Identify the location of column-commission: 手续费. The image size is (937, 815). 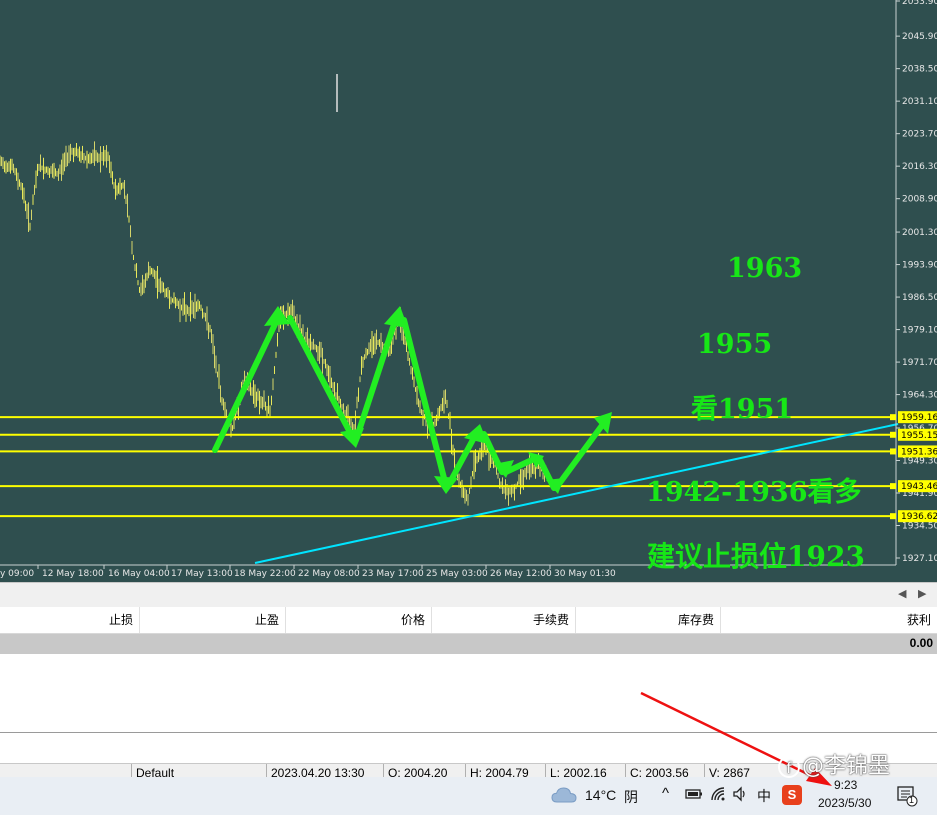
(504, 620).